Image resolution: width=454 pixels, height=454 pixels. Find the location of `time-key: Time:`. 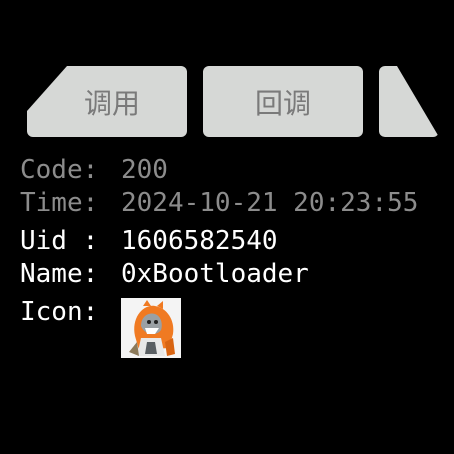

time-key: Time: is located at coordinates (59, 203).